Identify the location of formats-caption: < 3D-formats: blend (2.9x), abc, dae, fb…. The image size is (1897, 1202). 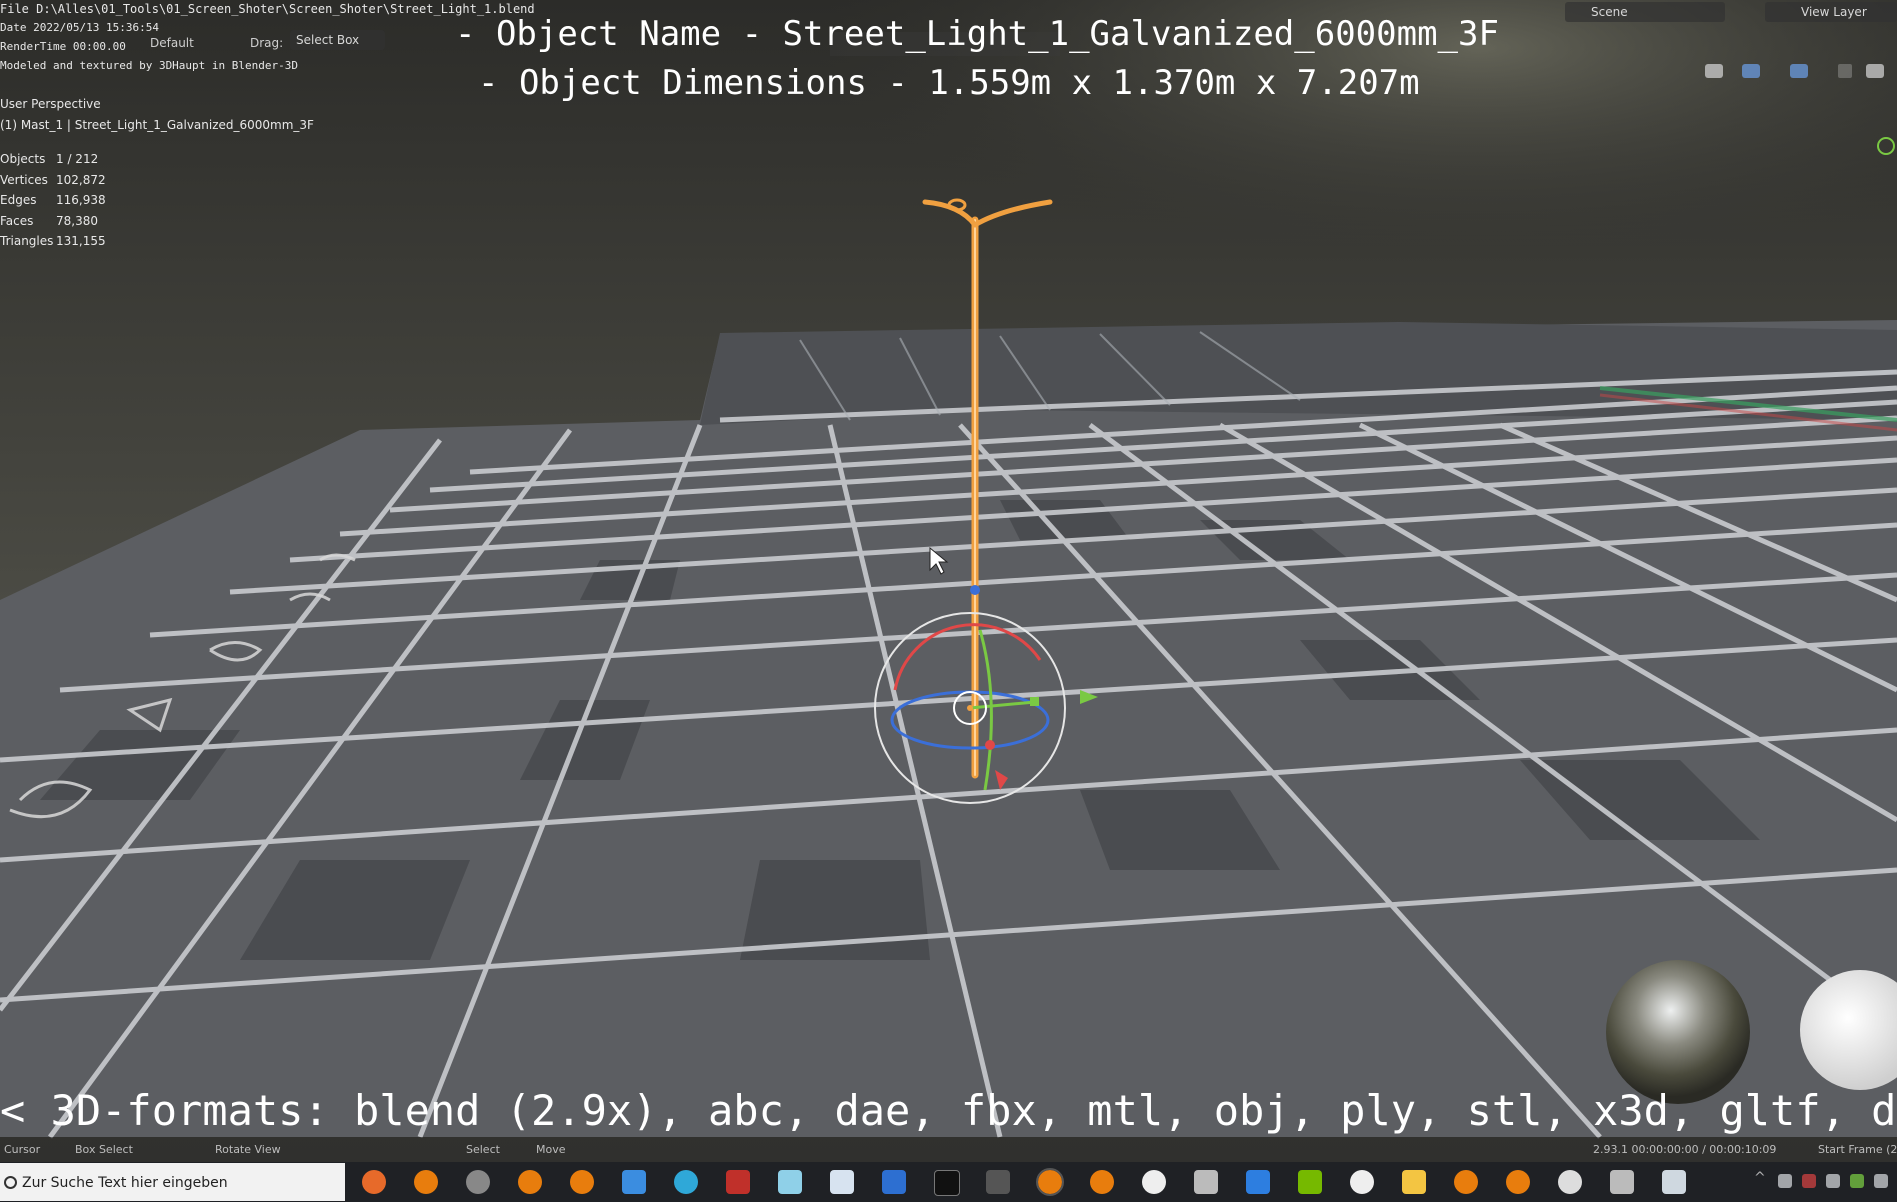
(948, 1110).